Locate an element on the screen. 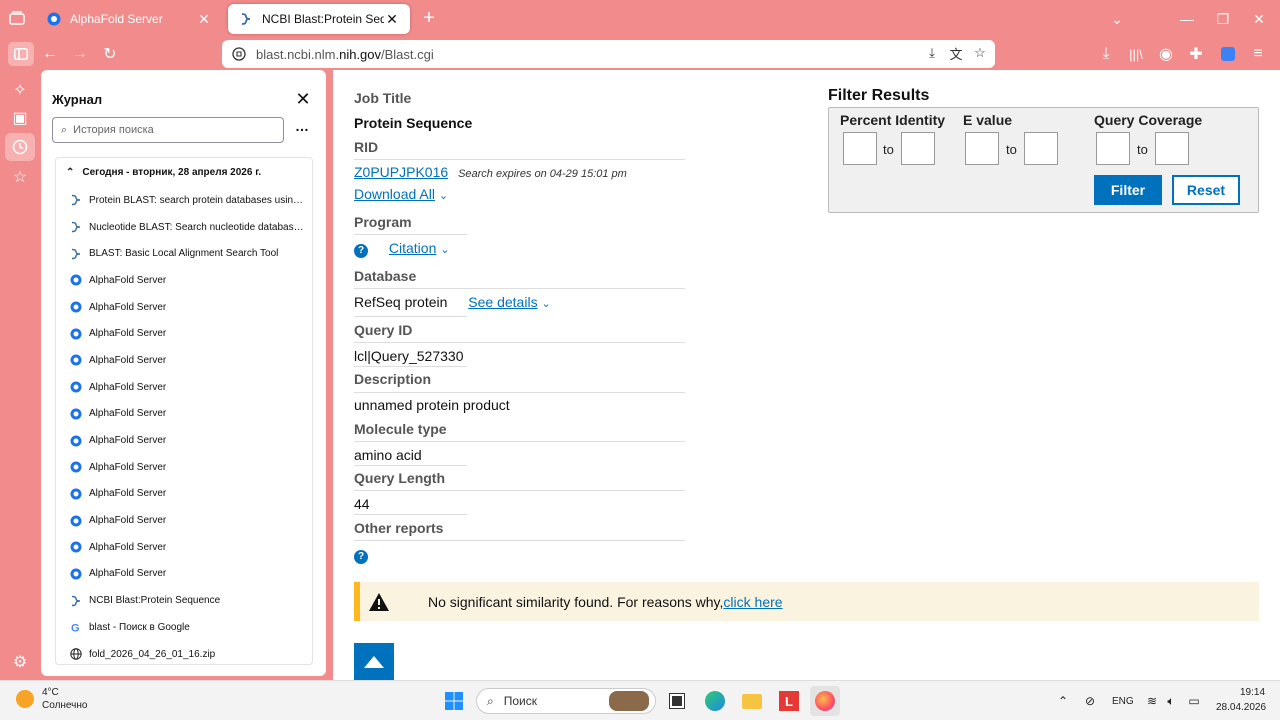 The width and height of the screenshot is (1280, 720). filter-button: Filter is located at coordinates (1128, 190).